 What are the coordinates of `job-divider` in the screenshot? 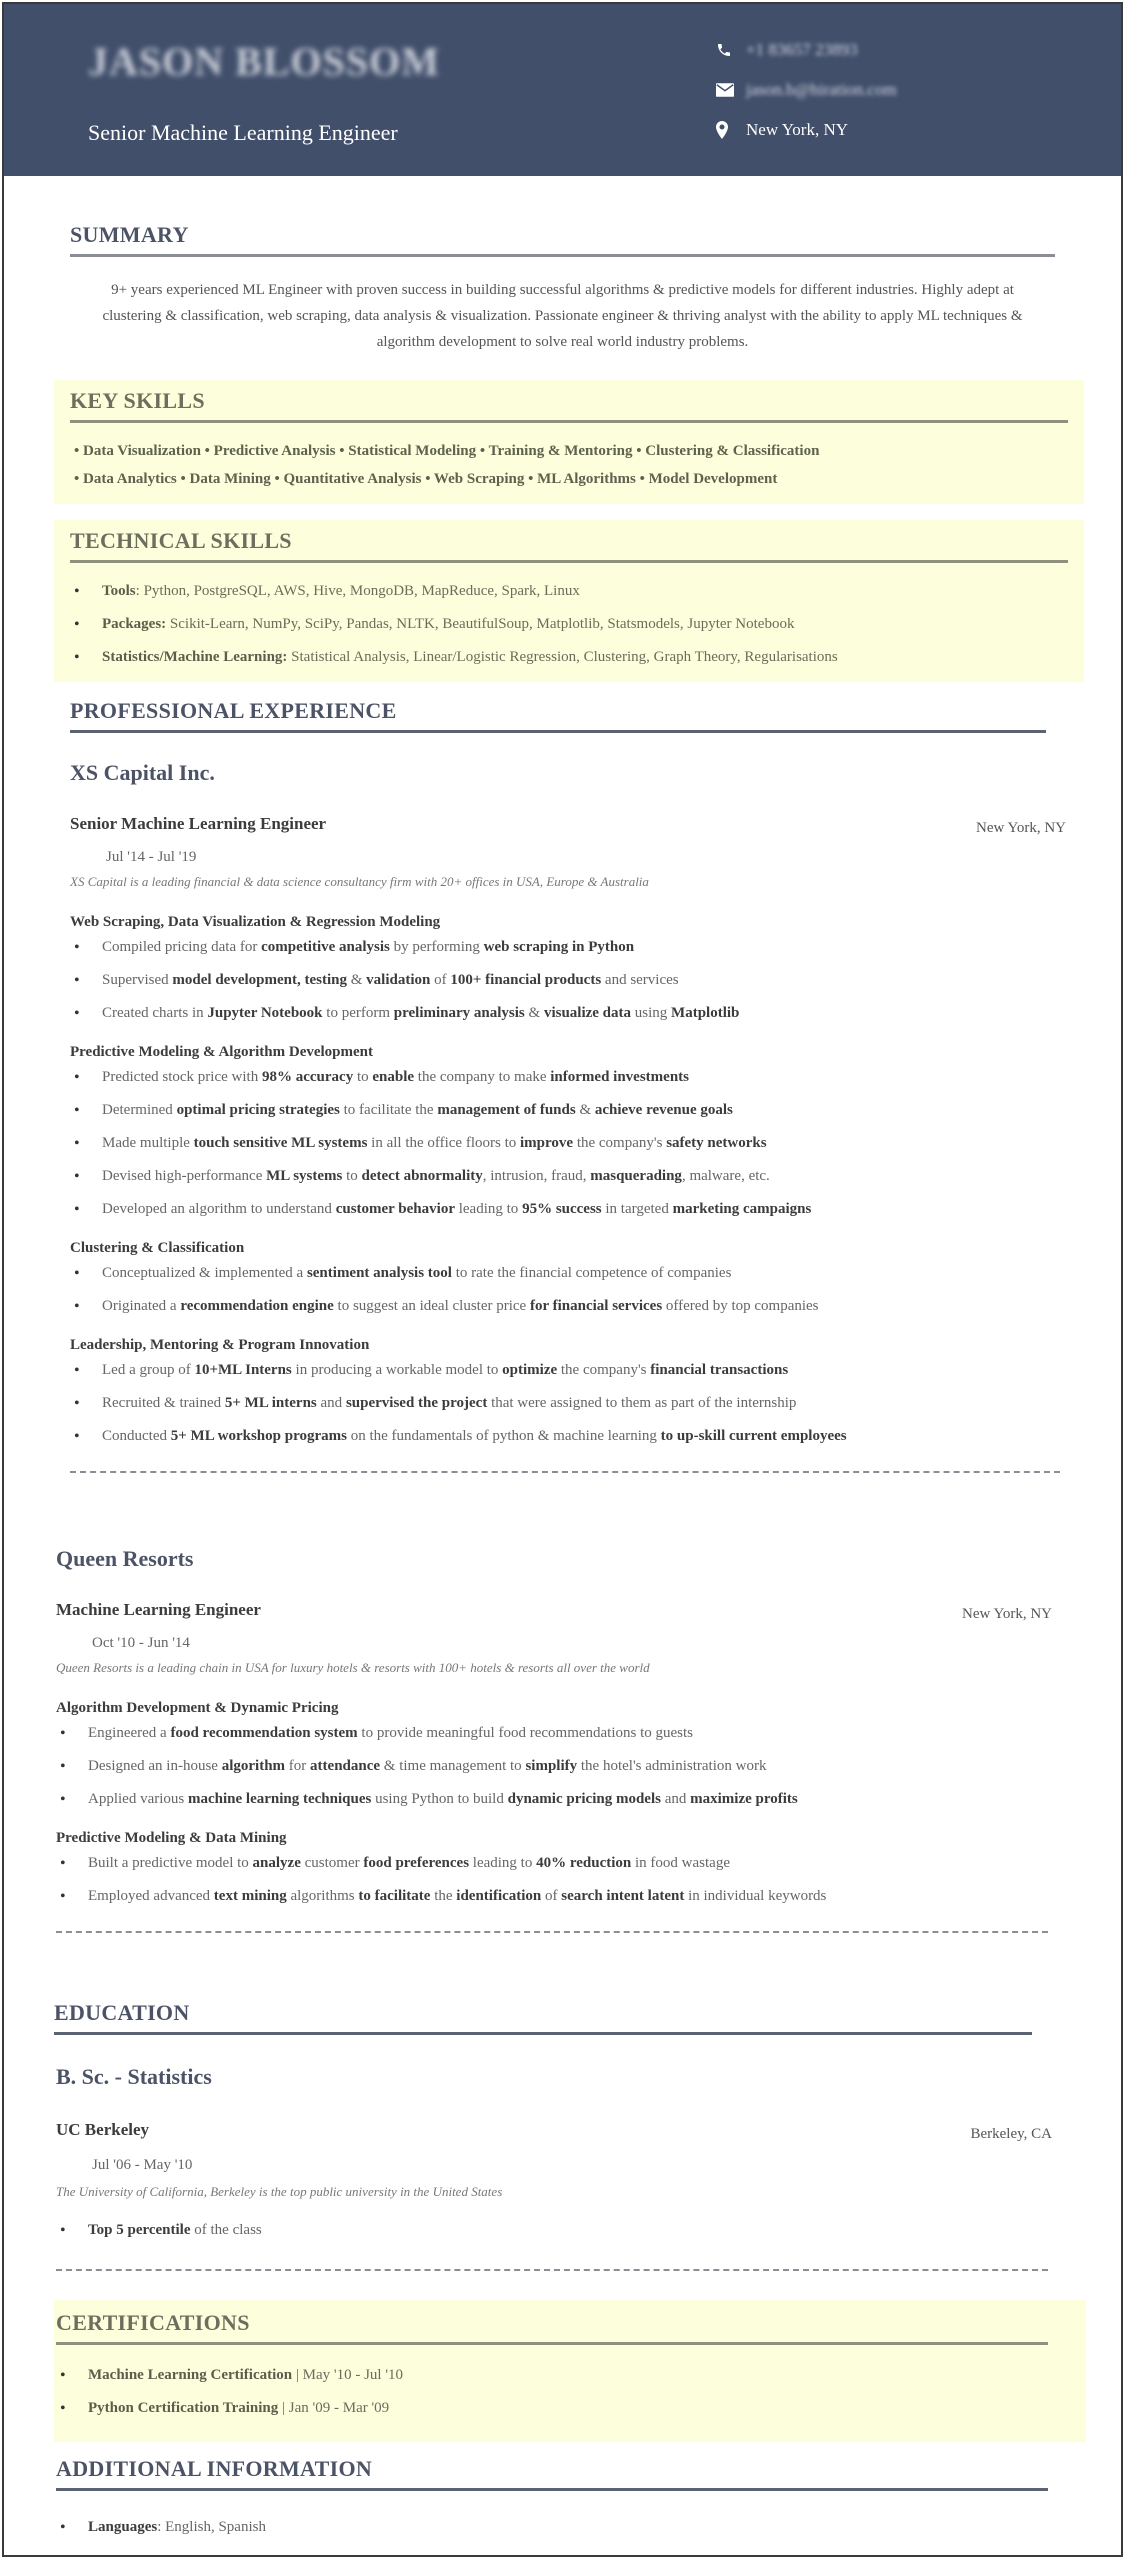 It's located at (565, 1472).